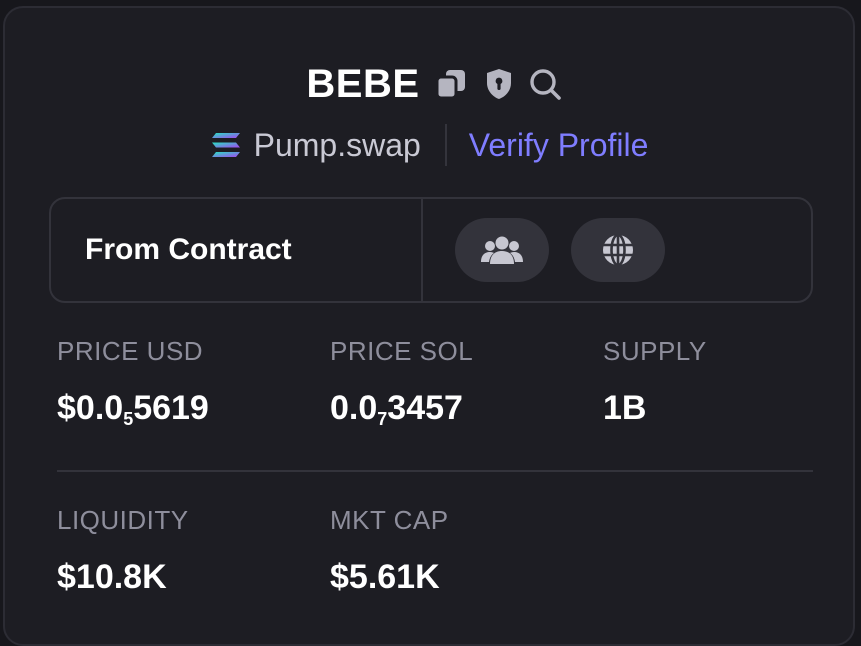  What do you see at coordinates (337, 144) in the screenshot?
I see `dex-name: Pump.swap` at bounding box center [337, 144].